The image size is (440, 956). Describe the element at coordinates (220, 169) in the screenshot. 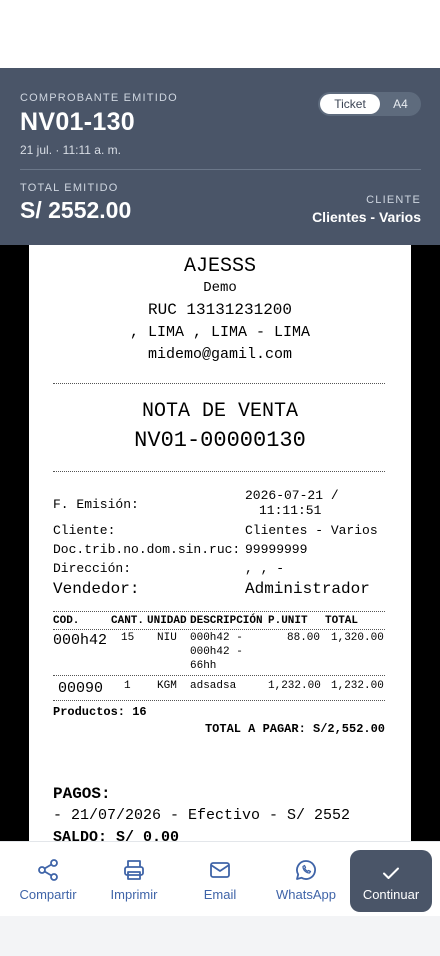

I see `header-divider` at that location.